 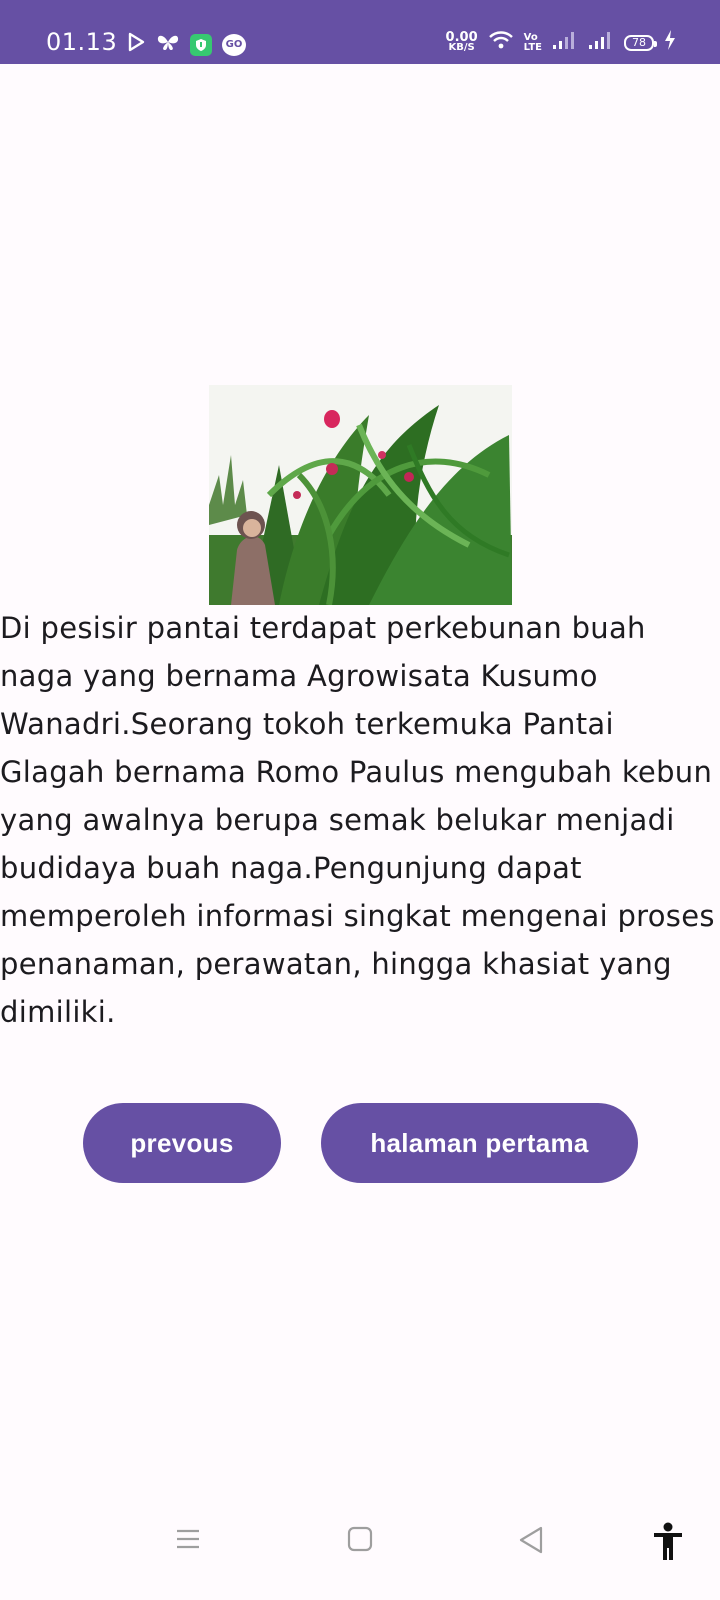 What do you see at coordinates (360, 495) in the screenshot?
I see `dragon-fruit-plantation-image` at bounding box center [360, 495].